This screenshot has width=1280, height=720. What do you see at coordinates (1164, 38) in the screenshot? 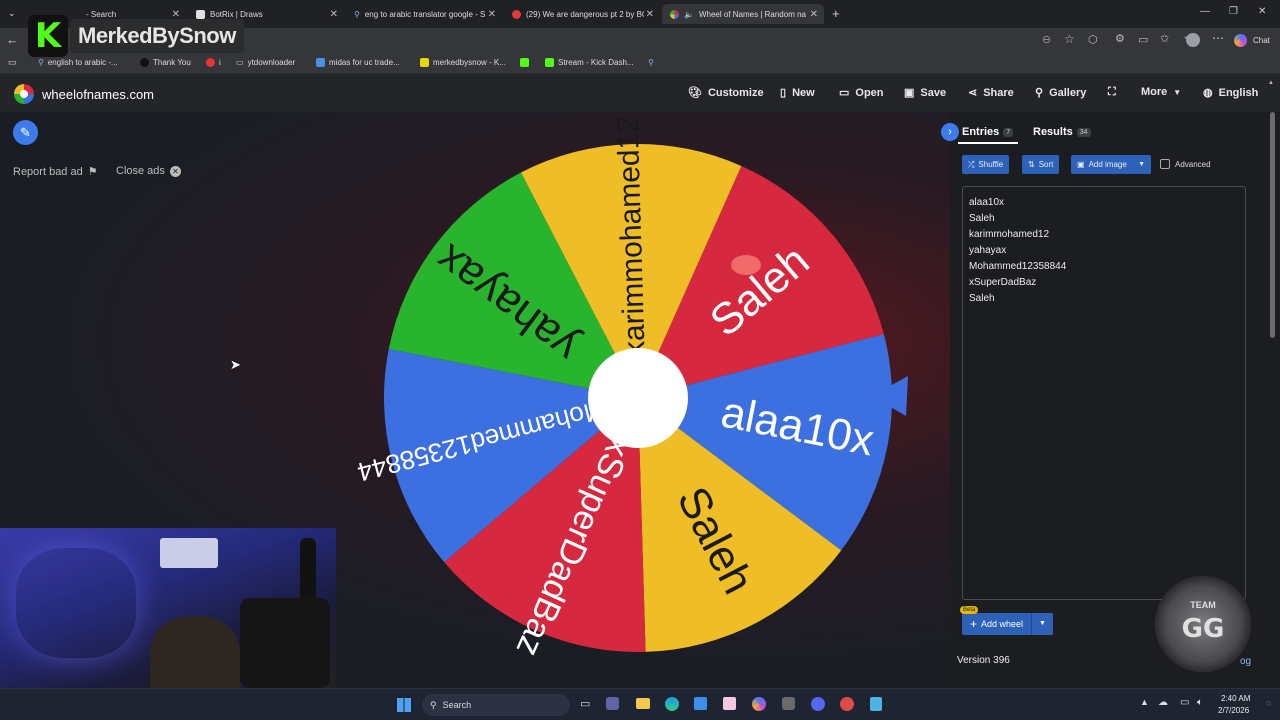
I see `favorites-icon: ✩` at bounding box center [1164, 38].